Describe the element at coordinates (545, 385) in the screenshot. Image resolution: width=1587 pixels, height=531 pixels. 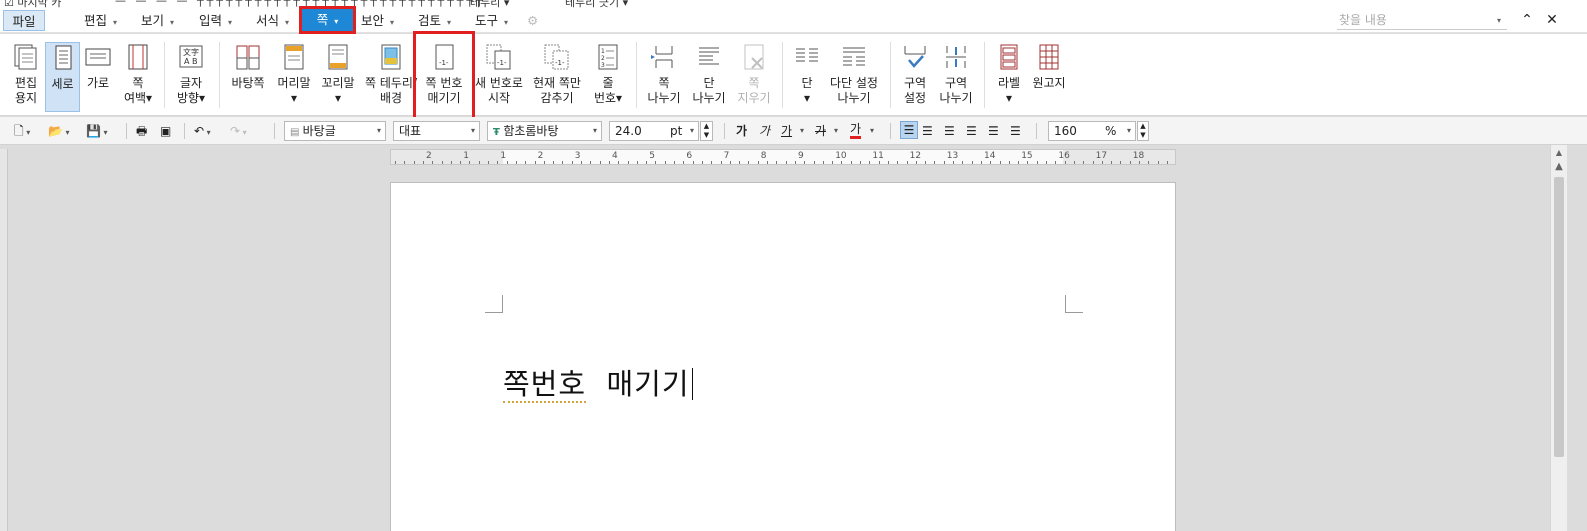
I see `document-word: 쪽번호` at that location.